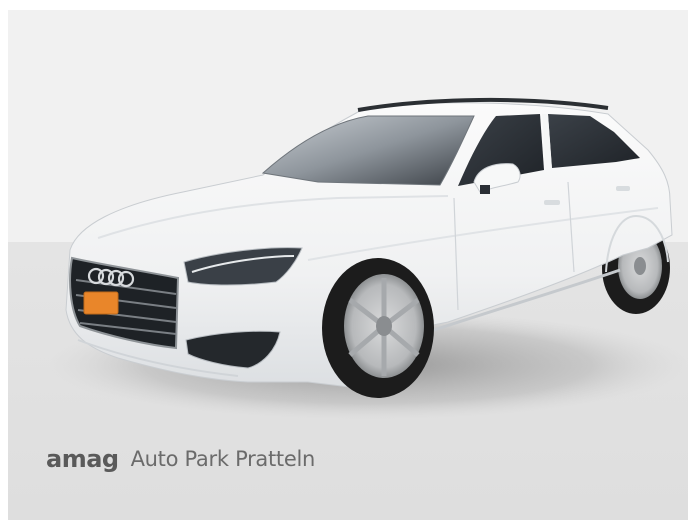 The width and height of the screenshot is (695, 524). Describe the element at coordinates (223, 459) in the screenshot. I see `dealer-location: Auto Park Pratteln` at that location.